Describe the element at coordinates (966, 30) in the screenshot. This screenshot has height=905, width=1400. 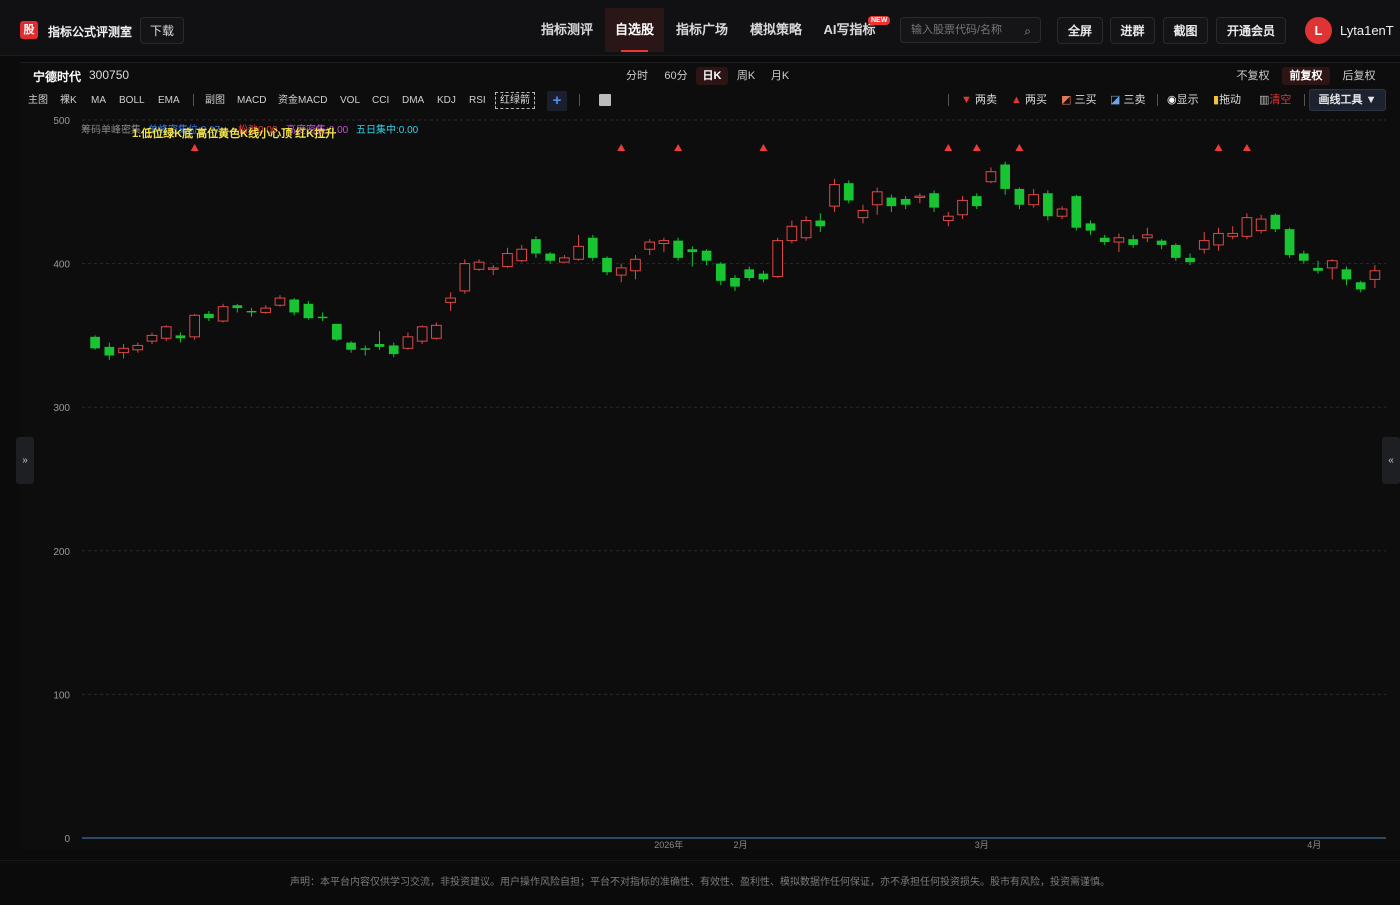
I see `search-input` at that location.